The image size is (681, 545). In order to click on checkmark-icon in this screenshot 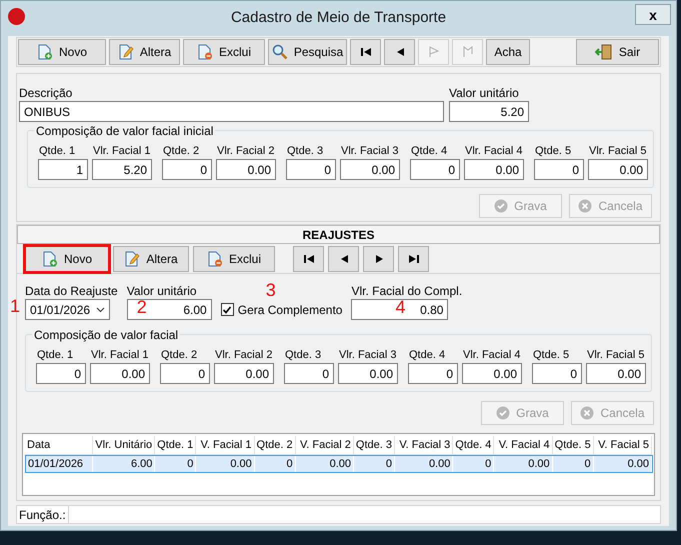, I will do `click(227, 309)`.